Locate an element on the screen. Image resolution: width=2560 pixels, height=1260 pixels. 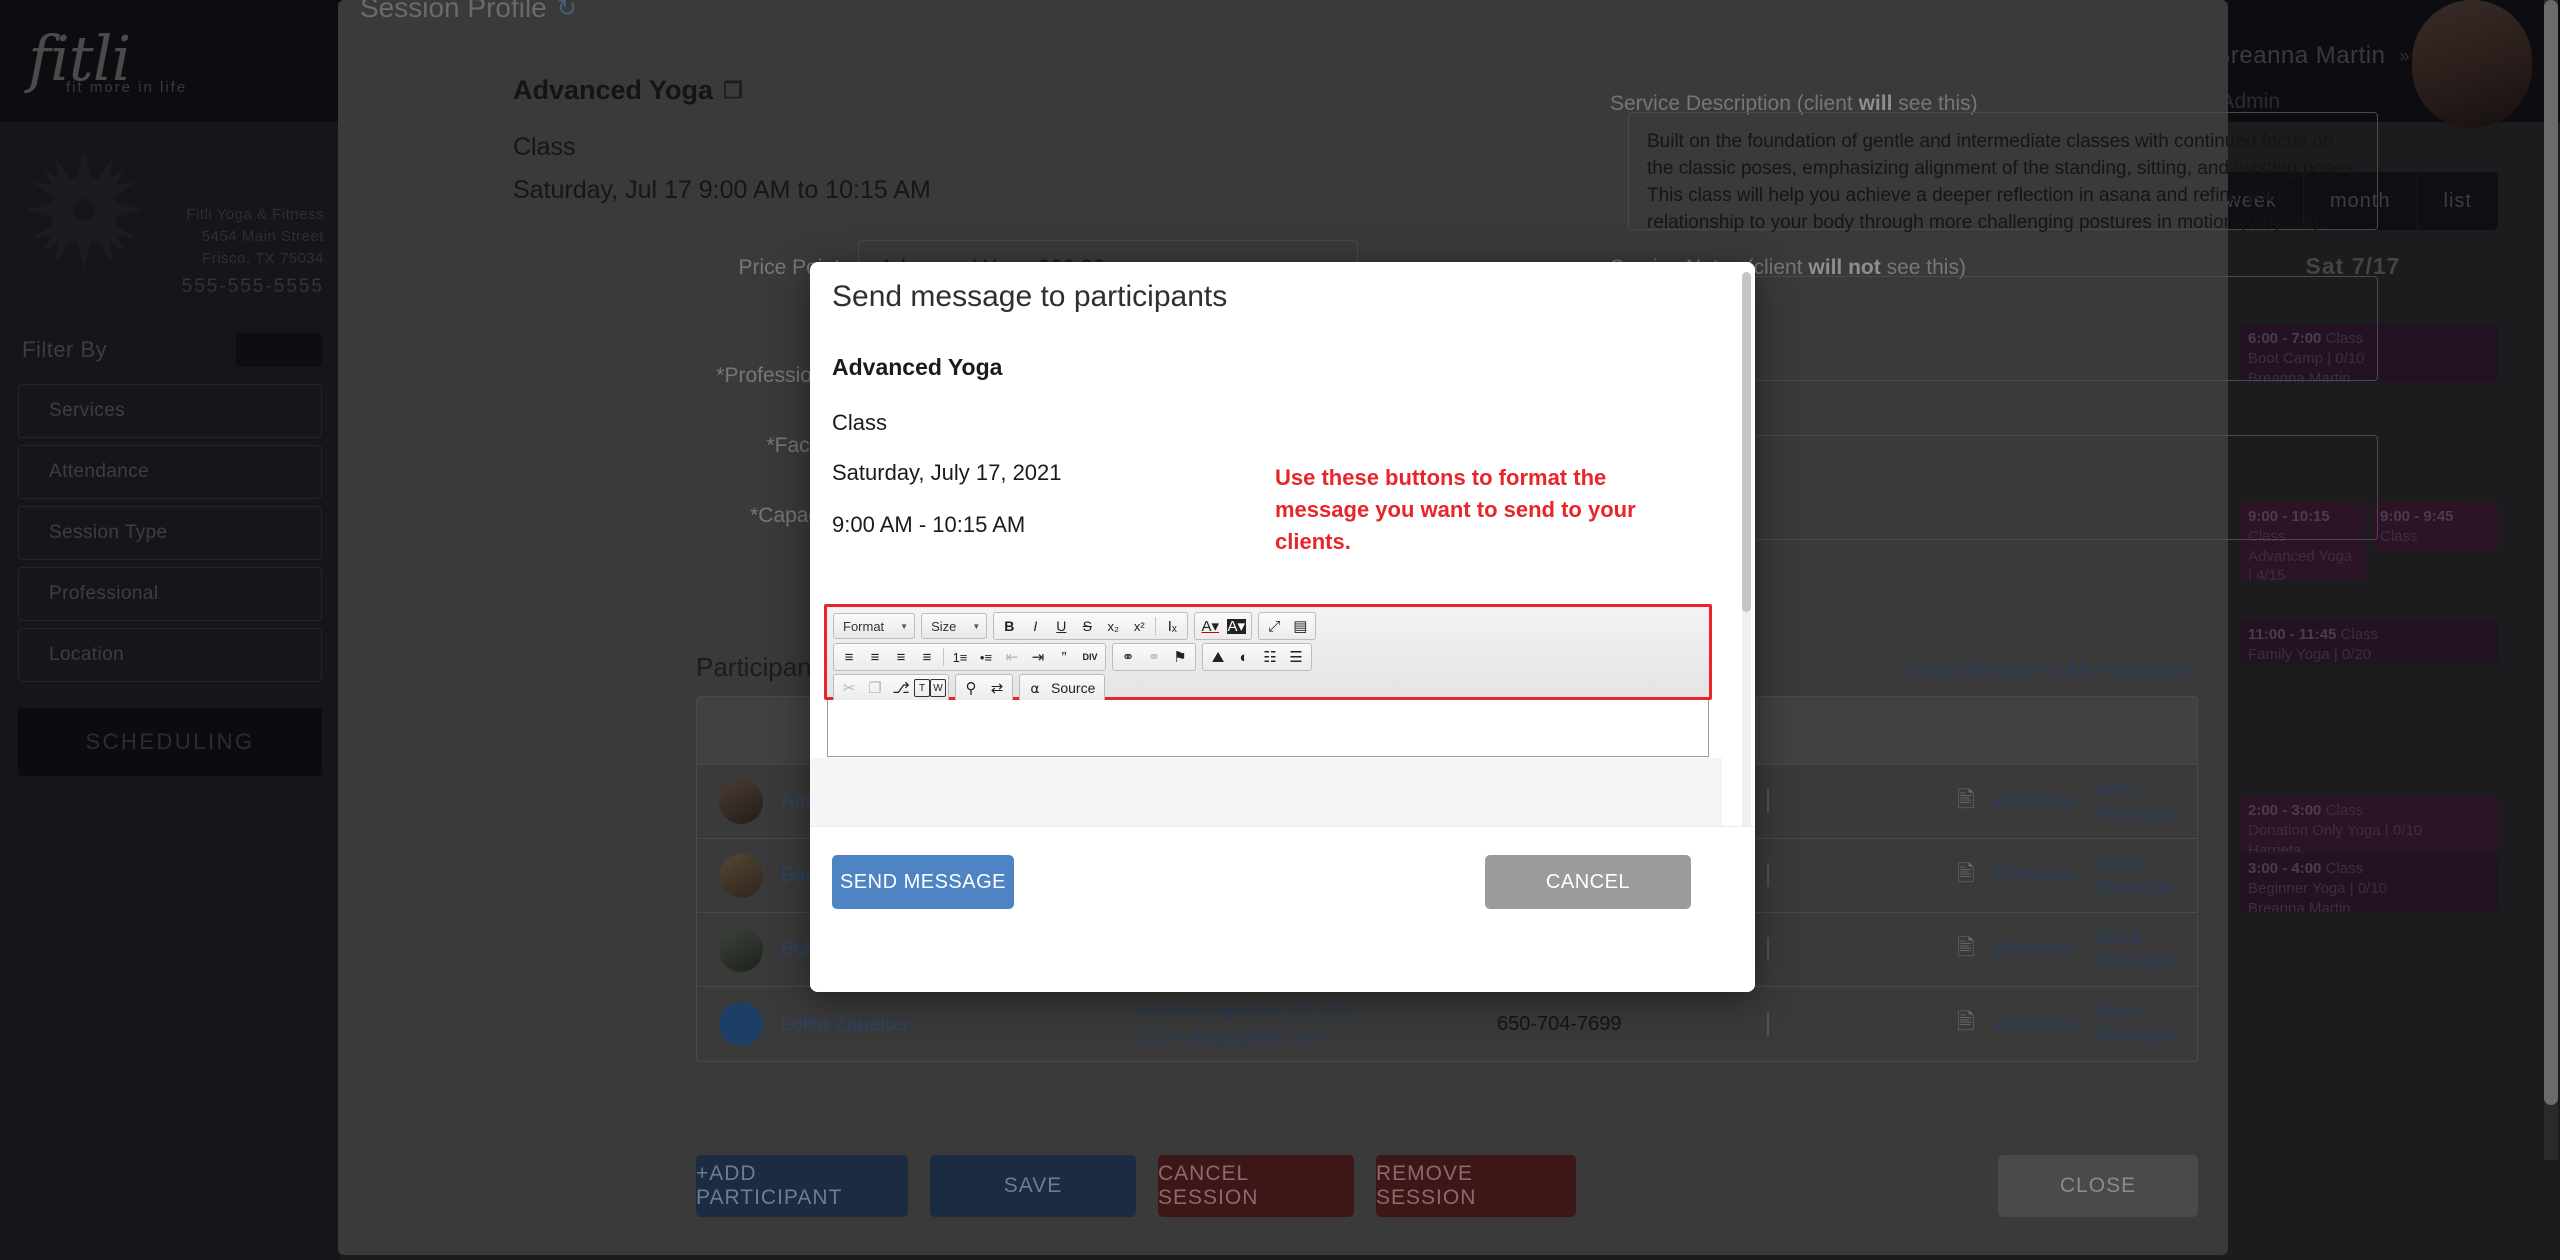
participant-name-link: Lolita Zapatos is located at coordinates (844, 1024).